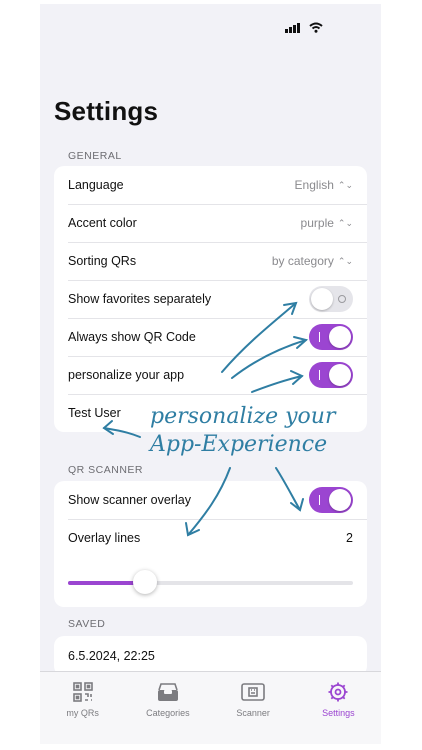 This screenshot has height=750, width=422. I want to click on section-label-general: GENERAL, so click(95, 156).